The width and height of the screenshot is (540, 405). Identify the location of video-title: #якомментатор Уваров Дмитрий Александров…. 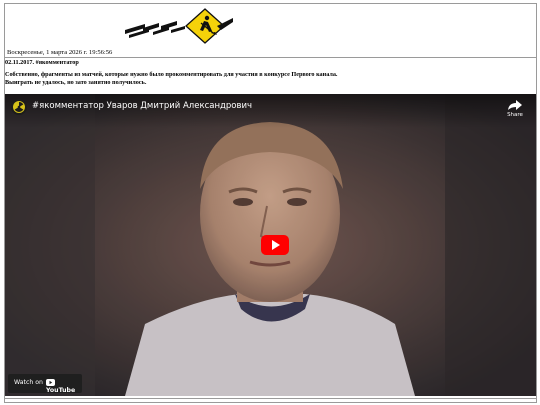
(142, 106).